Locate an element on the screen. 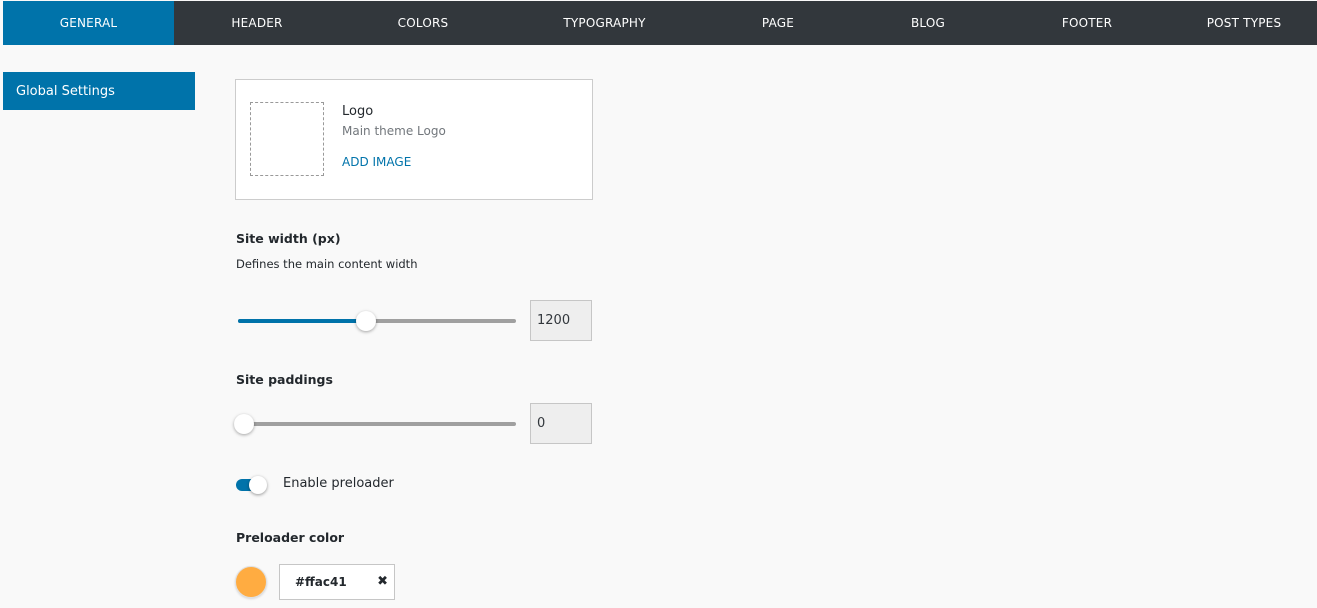 Image resolution: width=1317 pixels, height=608 pixels. toggle-knob is located at coordinates (258, 485).